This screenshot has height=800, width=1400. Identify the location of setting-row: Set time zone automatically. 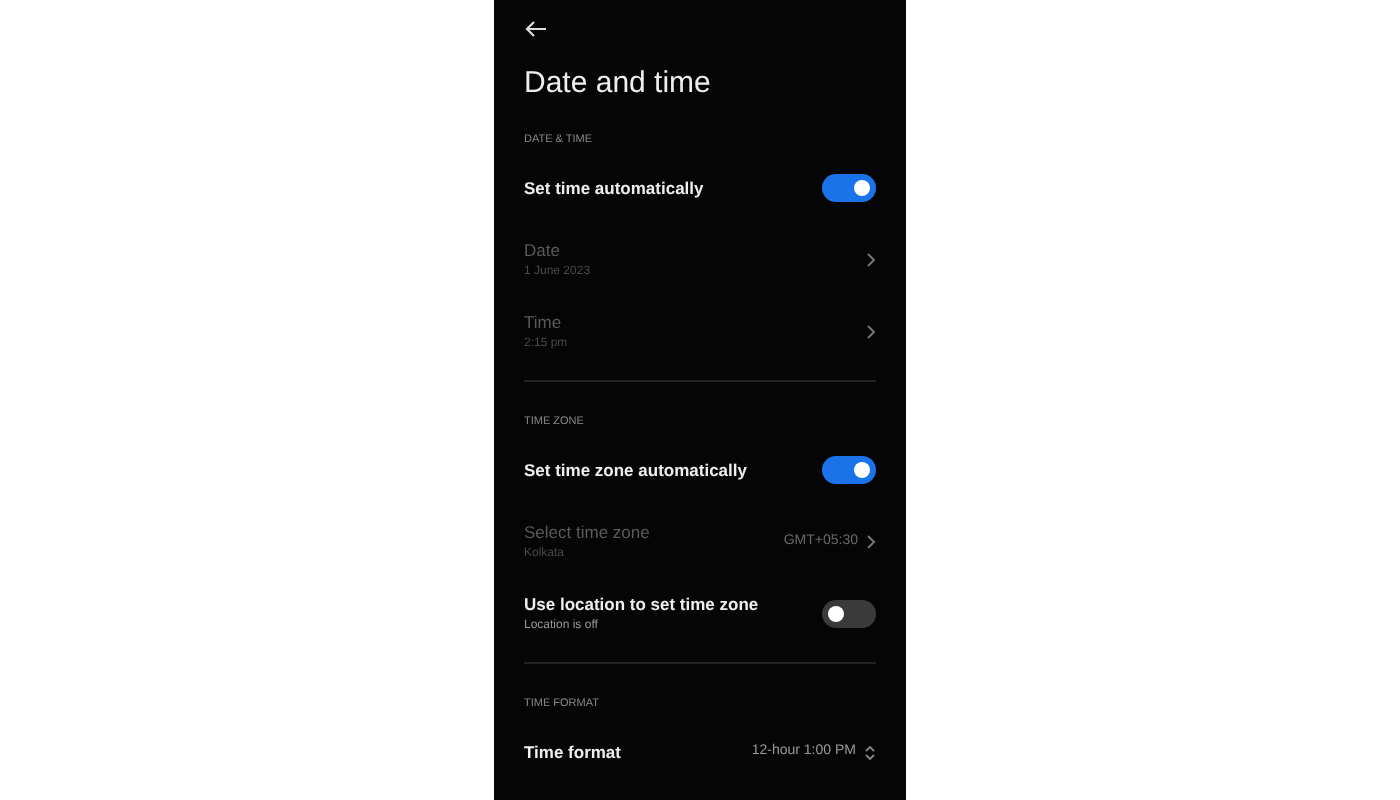
(700, 470).